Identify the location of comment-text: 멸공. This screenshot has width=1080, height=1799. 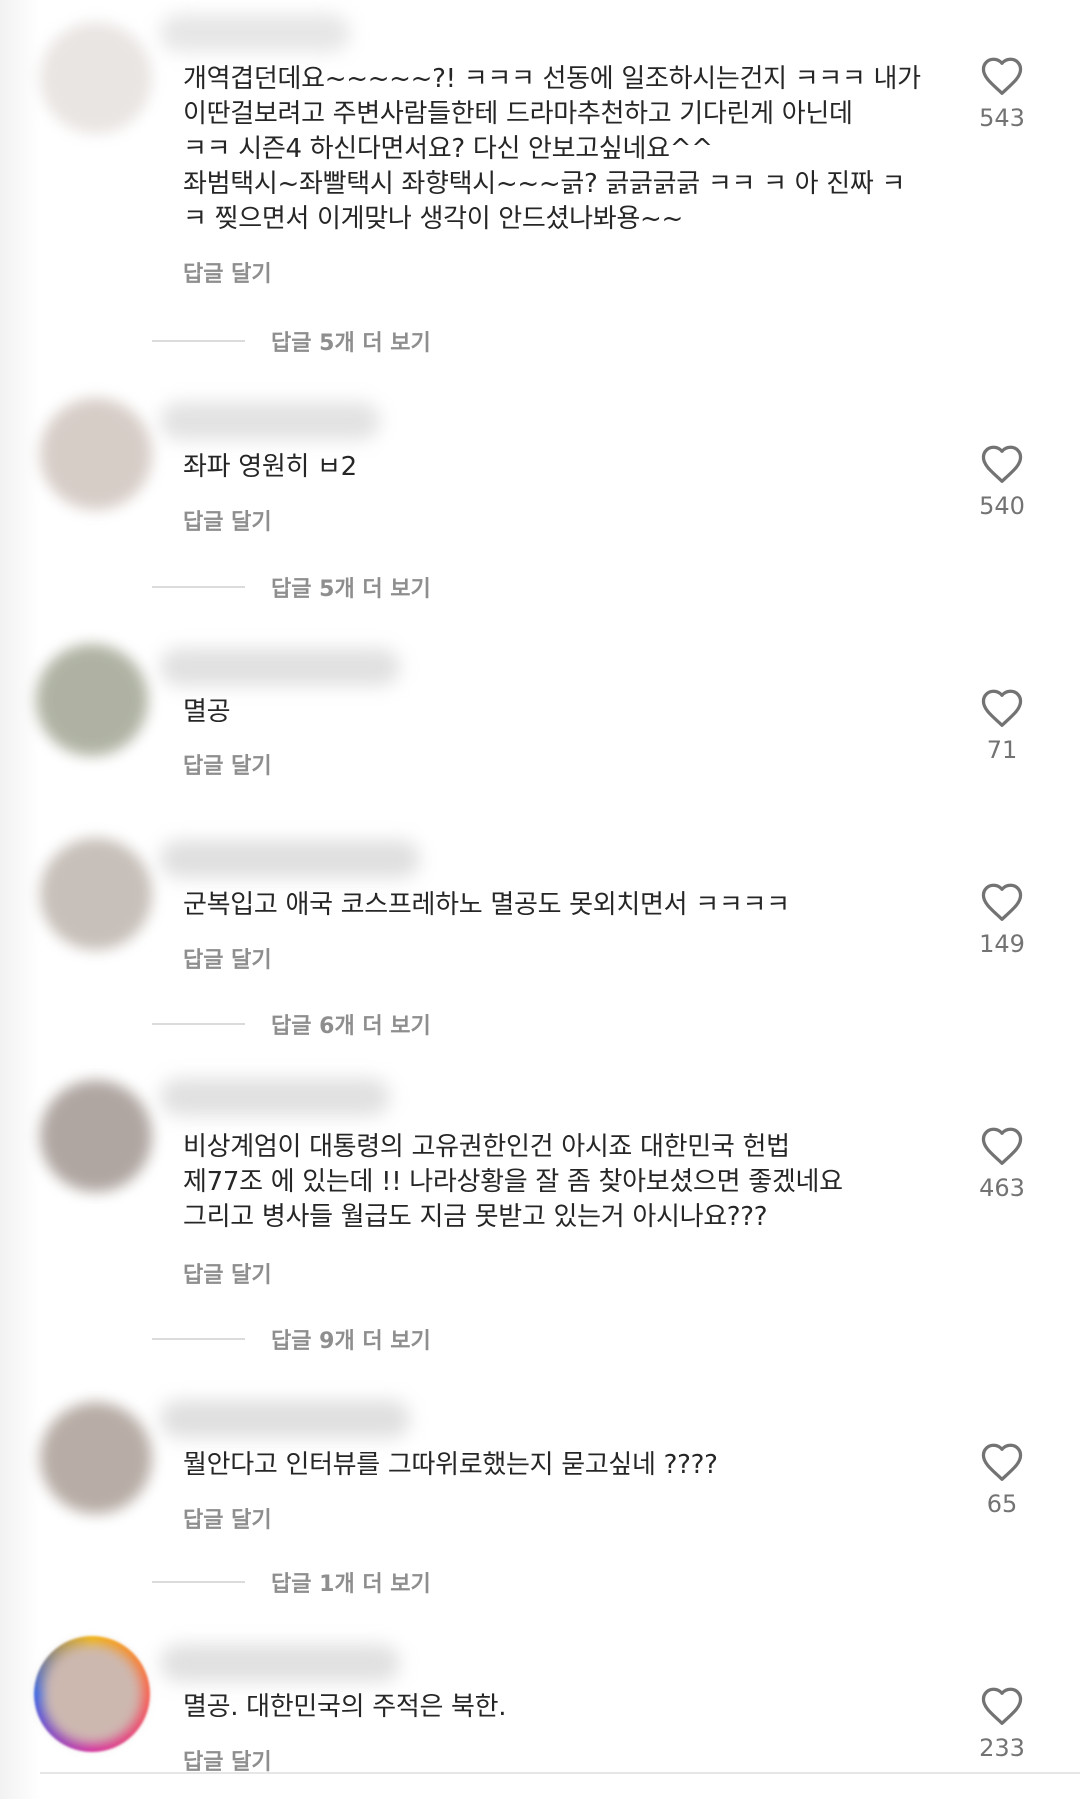
(207, 712).